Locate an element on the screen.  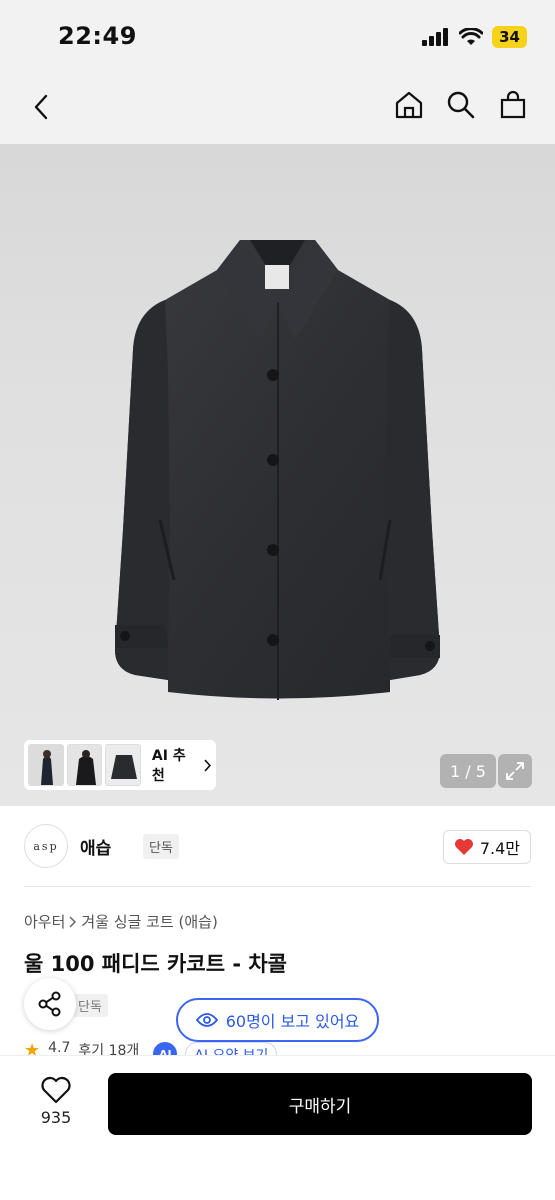
wishlist-count: 935 is located at coordinates (56, 1117).